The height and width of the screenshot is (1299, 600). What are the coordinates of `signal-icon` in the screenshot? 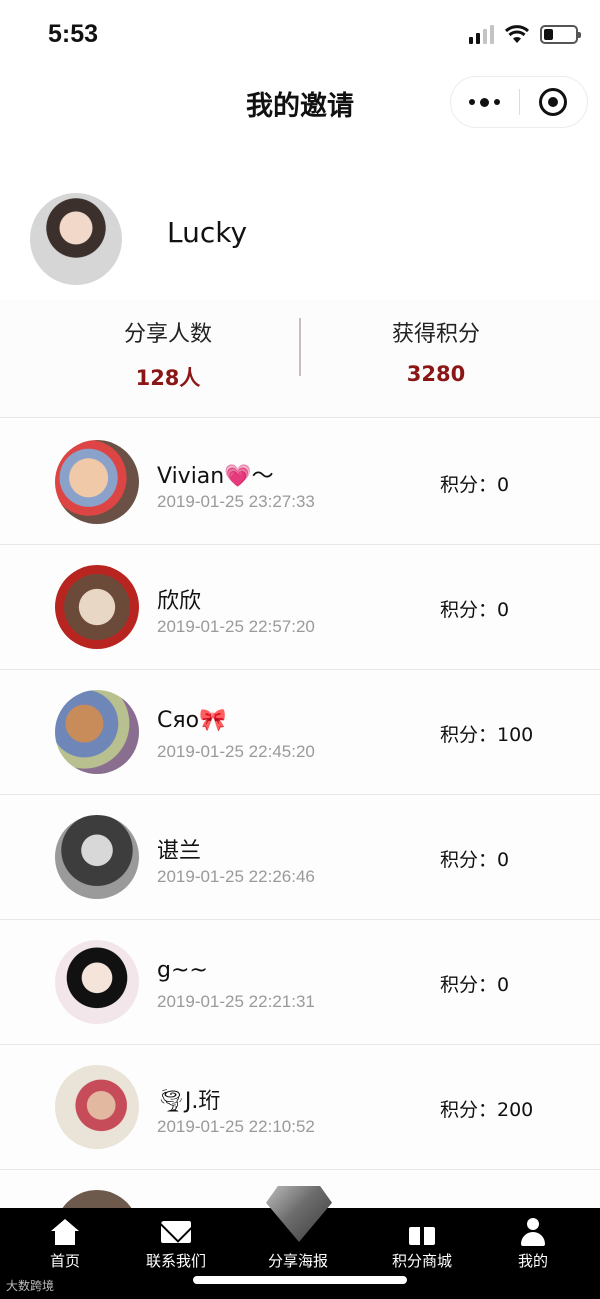 It's located at (481, 34).